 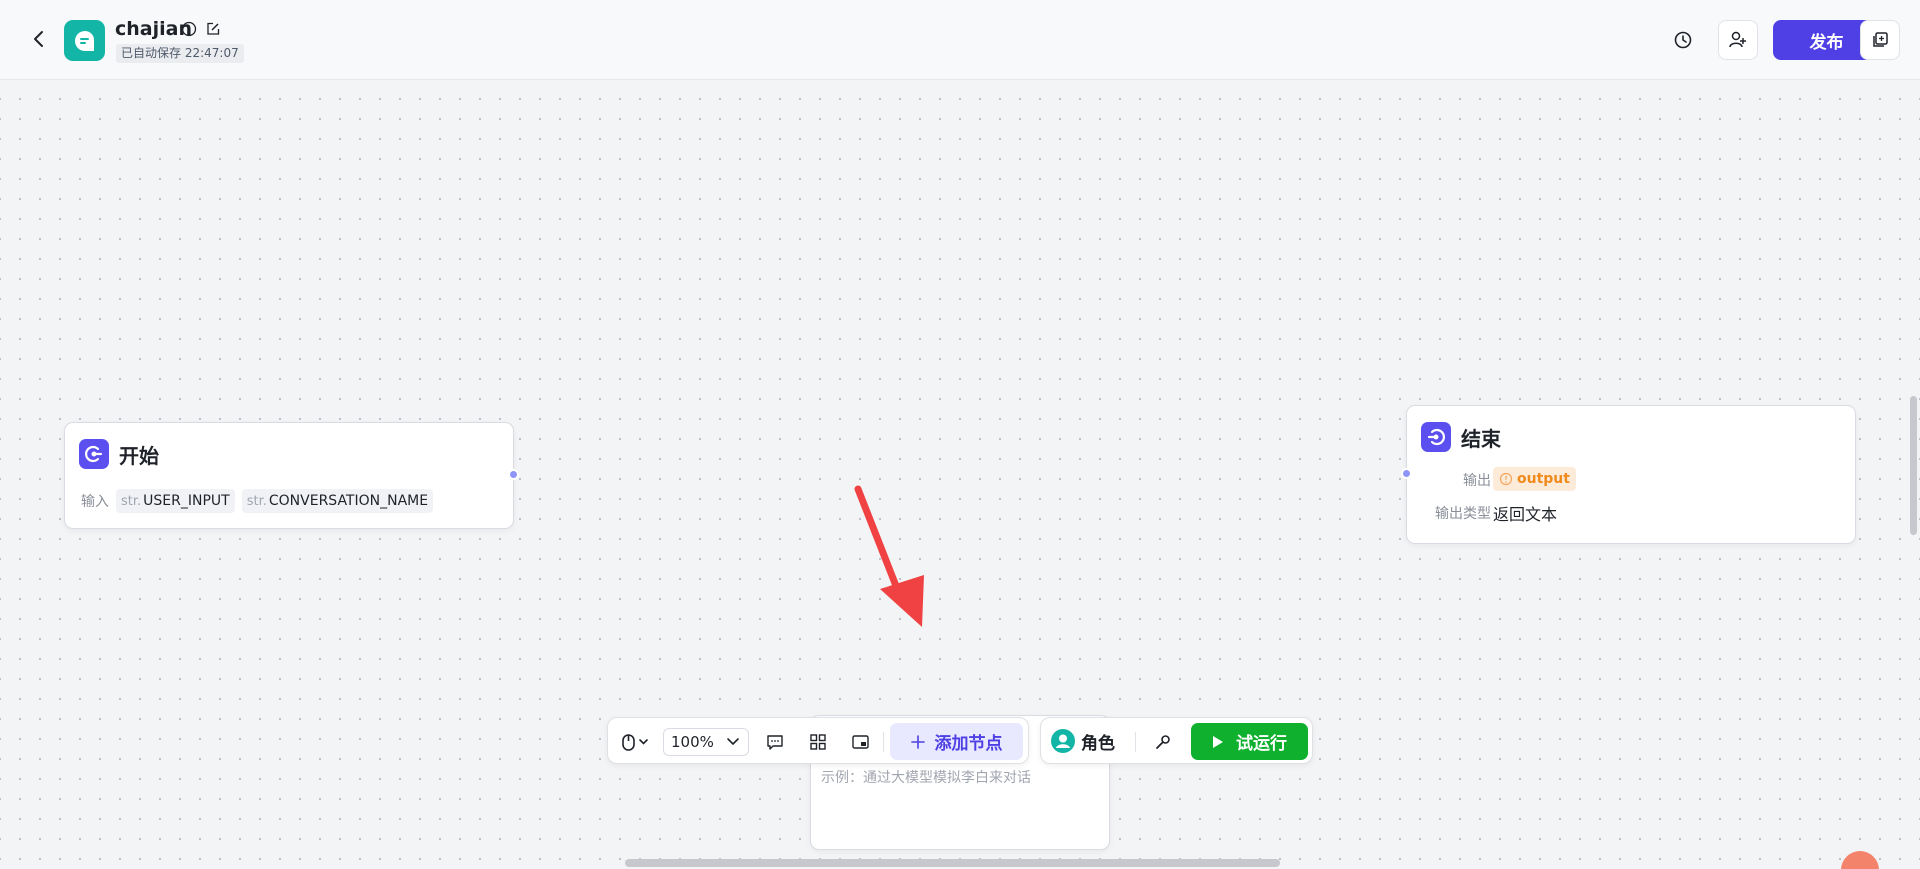 I want to click on add-collaborator-icon, so click(x=1737, y=39).